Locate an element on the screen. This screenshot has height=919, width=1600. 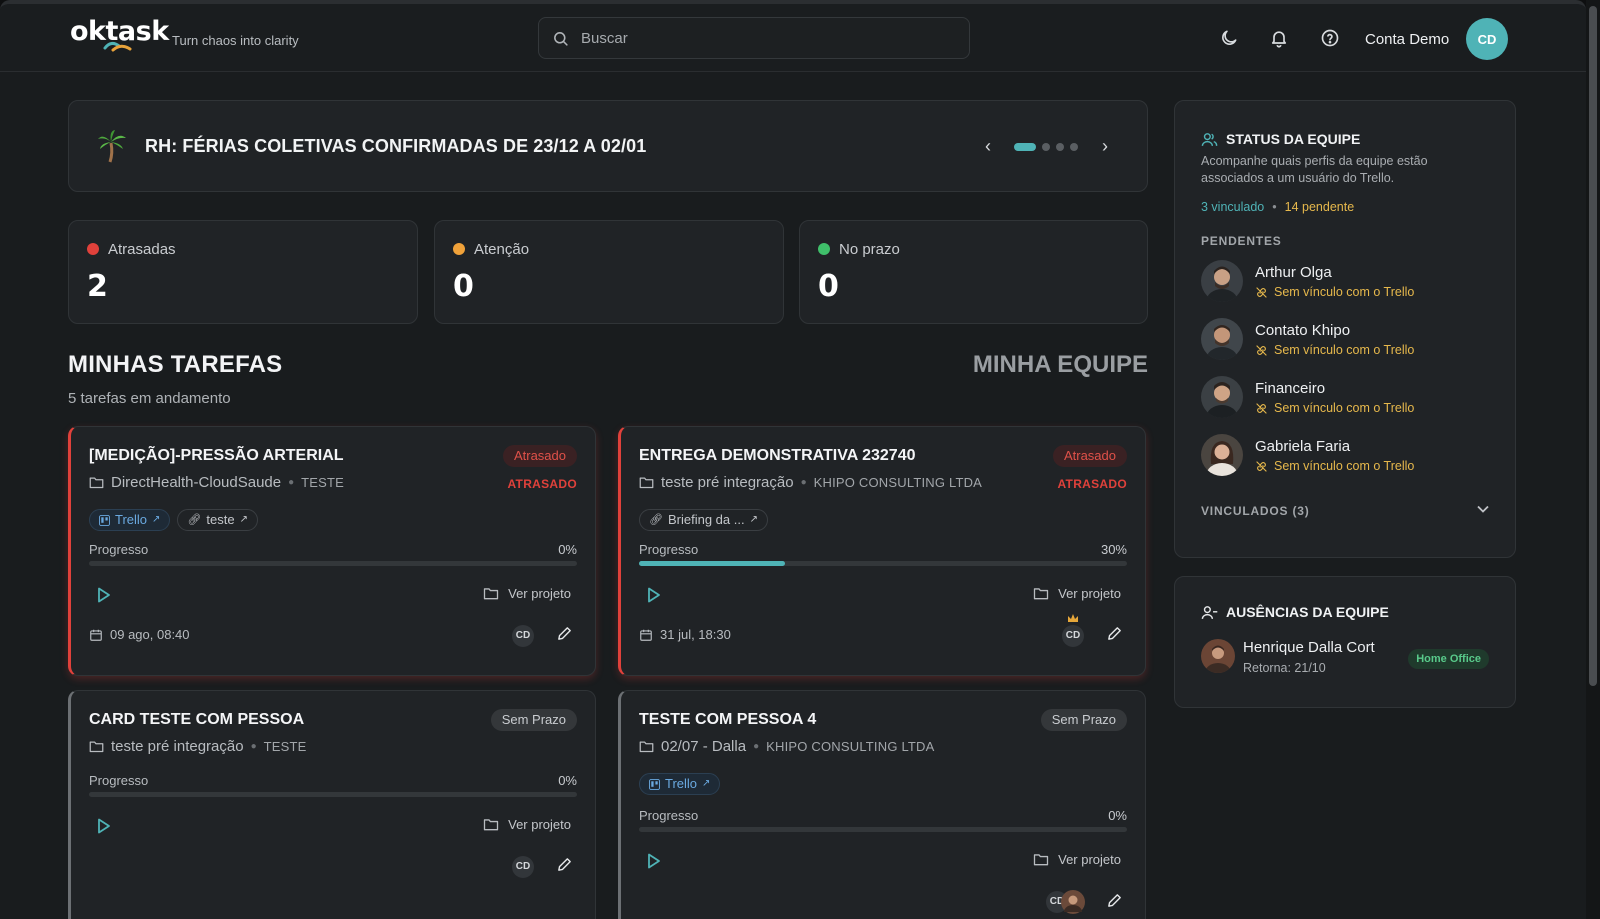
link-off-icon is located at coordinates (1261, 408).